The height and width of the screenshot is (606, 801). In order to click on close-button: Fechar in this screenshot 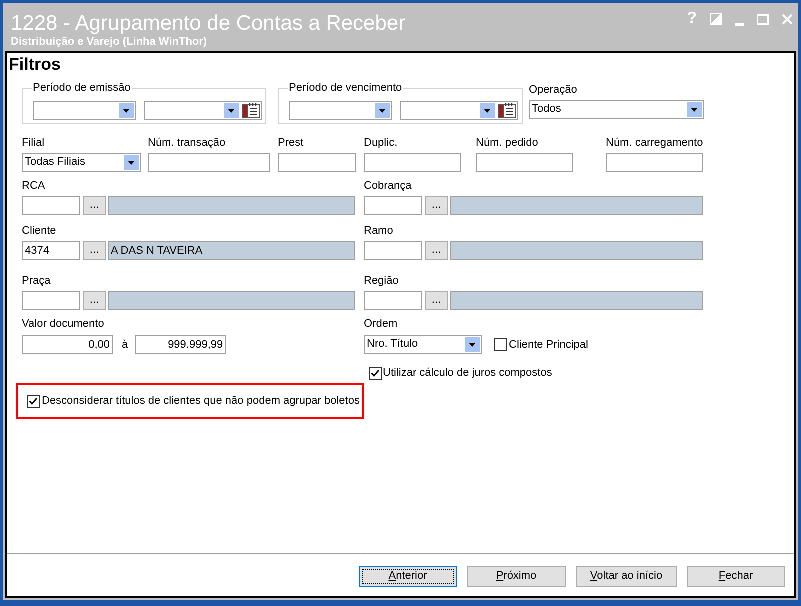, I will do `click(736, 576)`.